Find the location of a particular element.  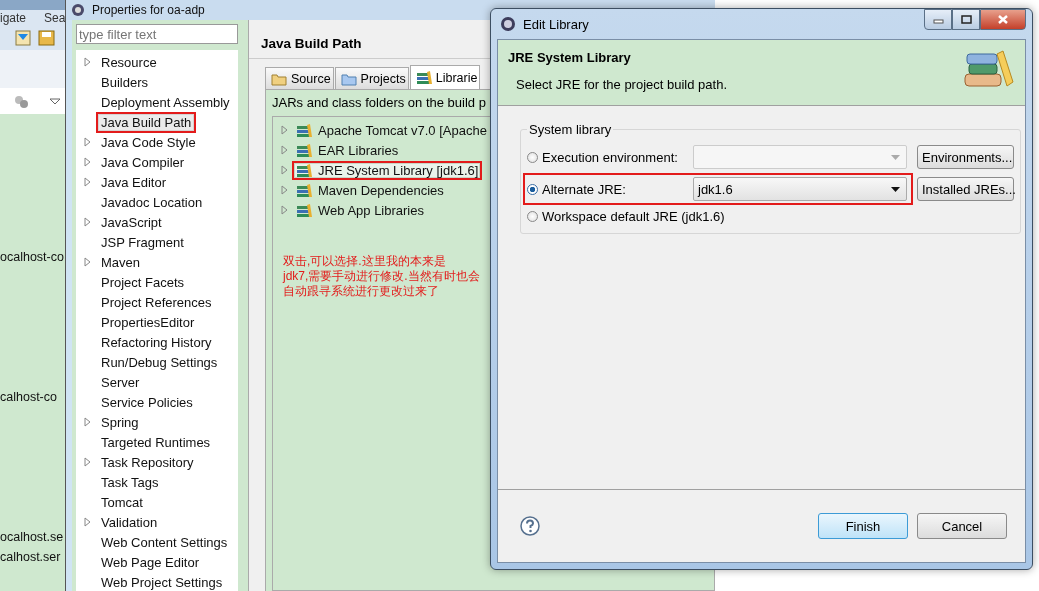

group-label: System library is located at coordinates (570, 129).